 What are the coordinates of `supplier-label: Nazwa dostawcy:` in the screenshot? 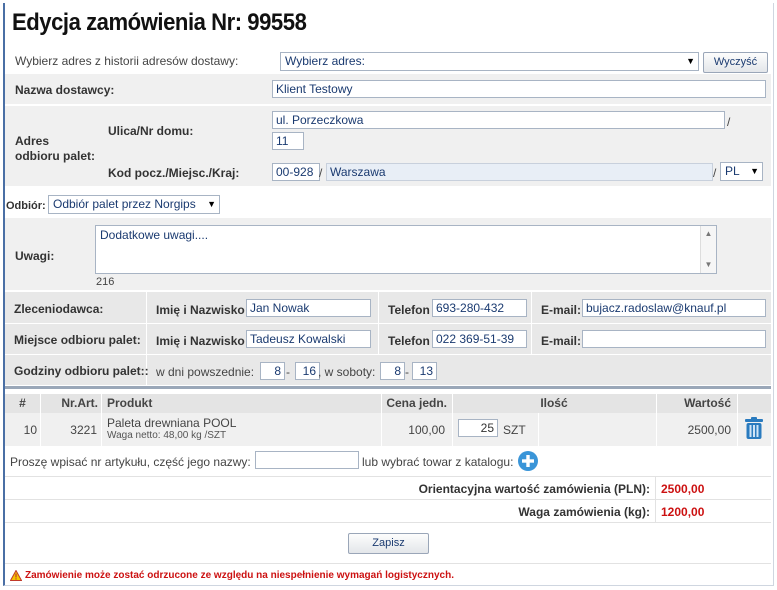 It's located at (65, 90).